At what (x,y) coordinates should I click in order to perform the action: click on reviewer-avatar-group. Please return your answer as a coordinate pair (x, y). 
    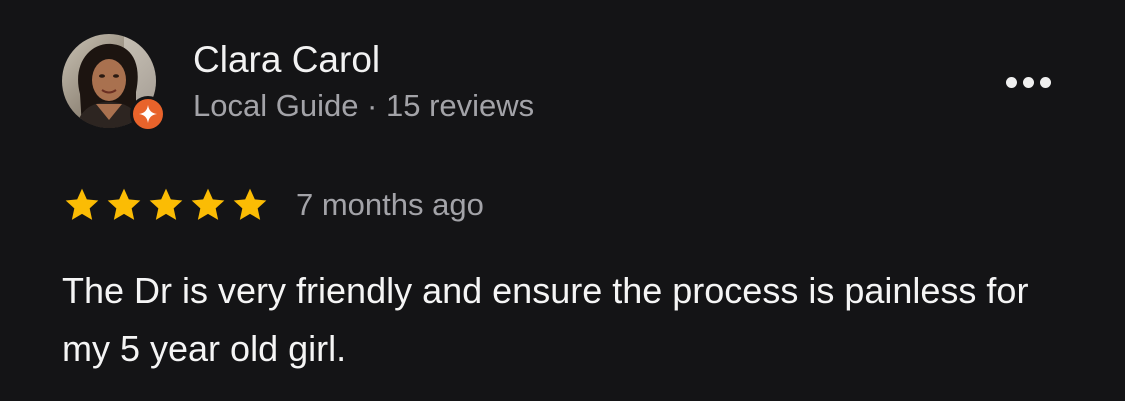
    Looking at the image, I should click on (117, 83).